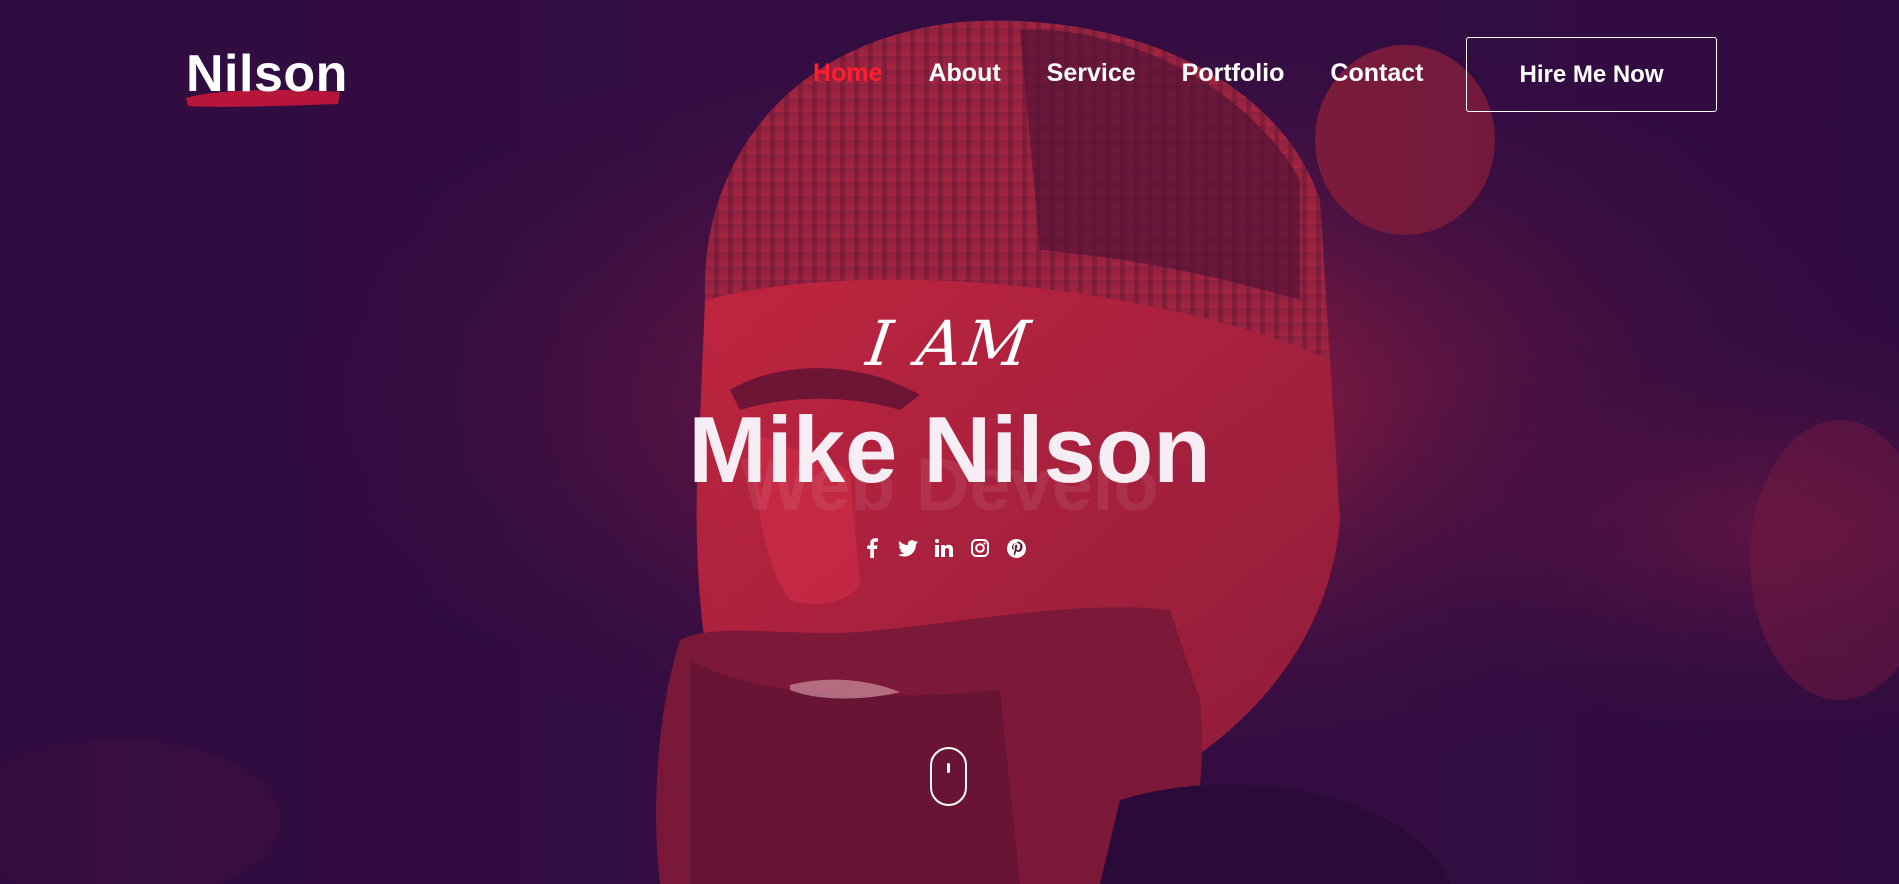 This screenshot has height=884, width=1899. I want to click on mouse-wheel, so click(948, 768).